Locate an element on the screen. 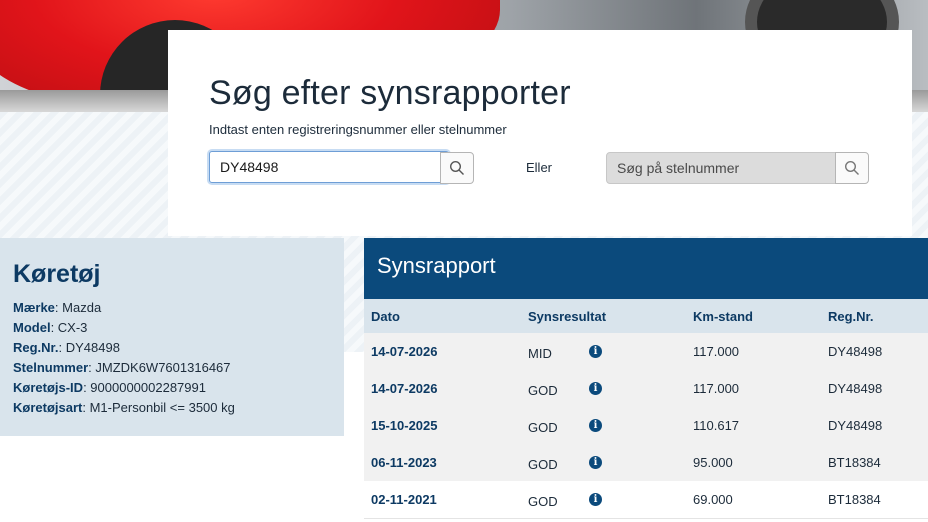 The height and width of the screenshot is (522, 928). row-date: 15-10-2025 is located at coordinates (404, 425).